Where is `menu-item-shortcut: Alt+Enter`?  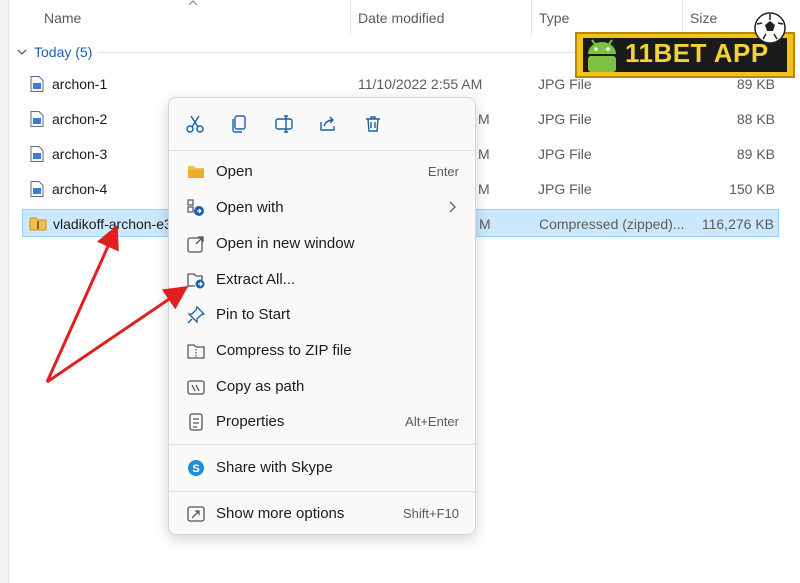 menu-item-shortcut: Alt+Enter is located at coordinates (432, 421).